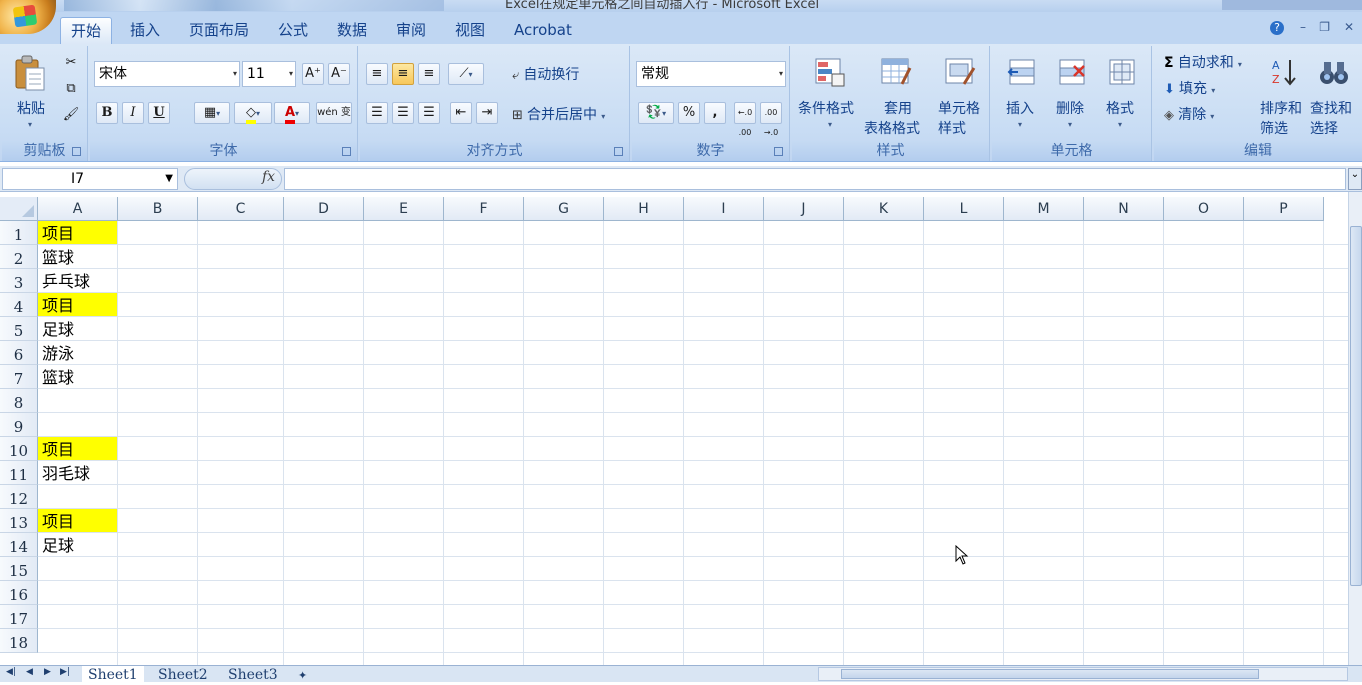  I want to click on row-header-13: 13, so click(19, 521).